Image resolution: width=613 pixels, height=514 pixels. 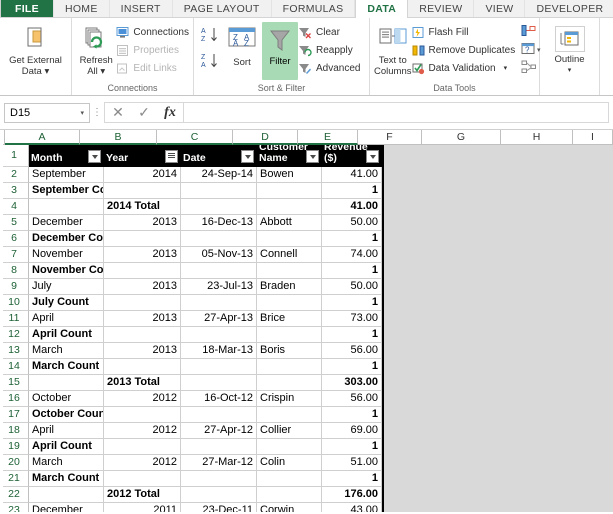 What do you see at coordinates (219, 319) in the screenshot?
I see `cell-C11: 27-Apr-13` at bounding box center [219, 319].